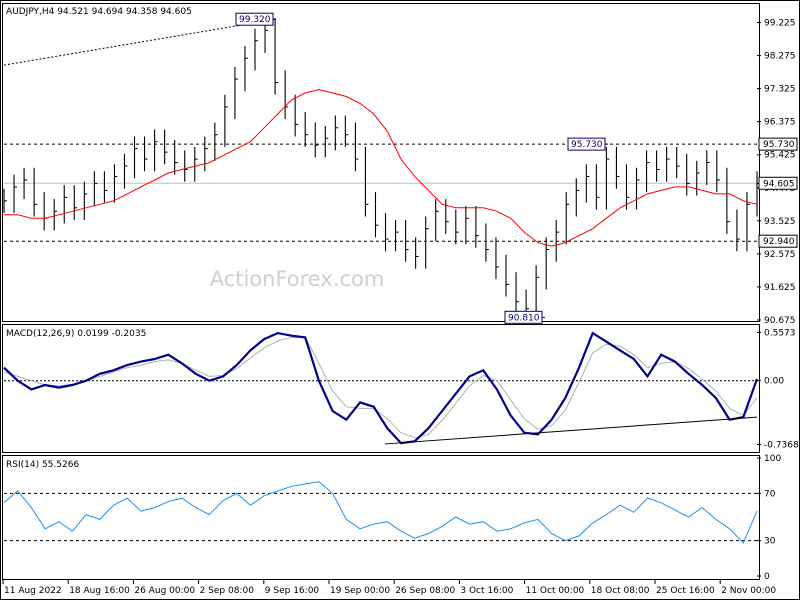 This screenshot has width=800, height=604. I want to click on time-tick-label: 19 Sep 00:00, so click(360, 591).